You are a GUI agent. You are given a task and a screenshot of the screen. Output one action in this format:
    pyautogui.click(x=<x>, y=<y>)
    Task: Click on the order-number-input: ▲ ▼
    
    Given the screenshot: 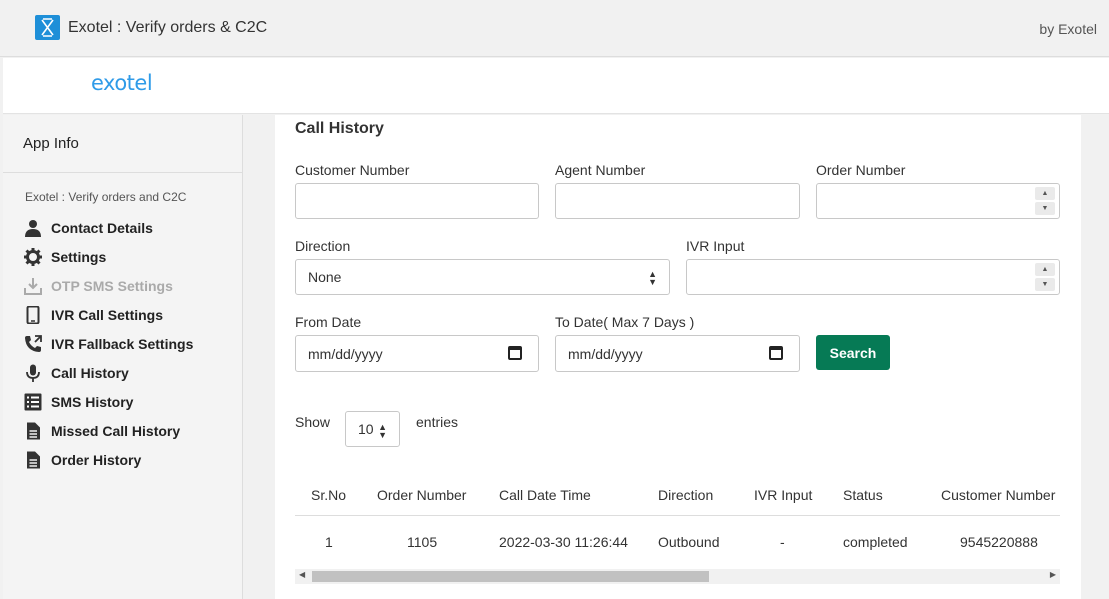 What is the action you would take?
    pyautogui.click(x=938, y=201)
    